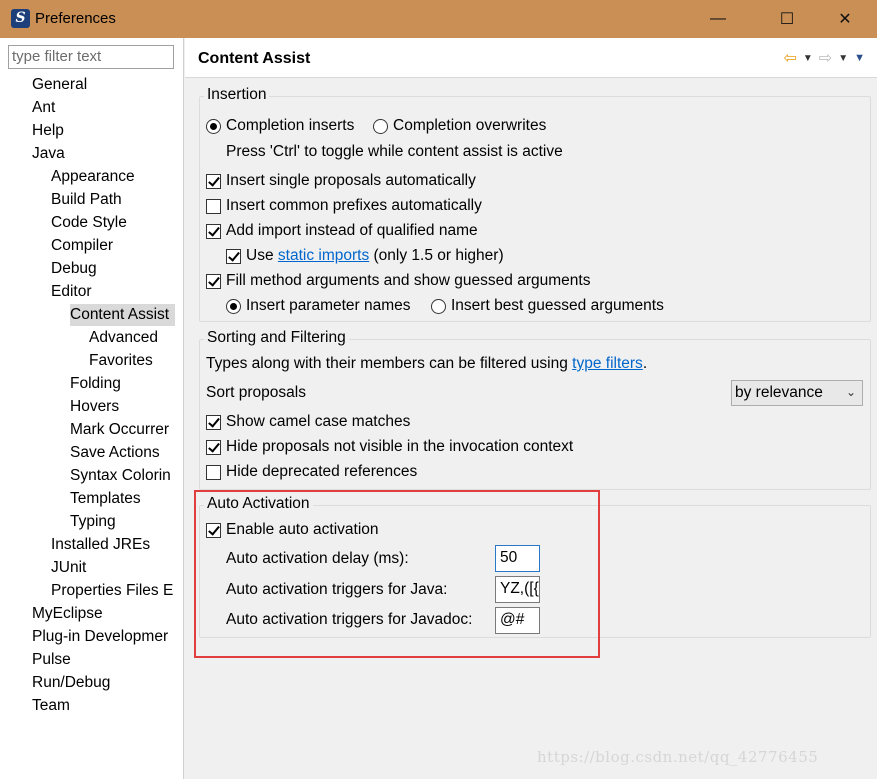 The width and height of the screenshot is (877, 779). Describe the element at coordinates (607, 364) in the screenshot. I see `type-filters-link: type filters` at that location.